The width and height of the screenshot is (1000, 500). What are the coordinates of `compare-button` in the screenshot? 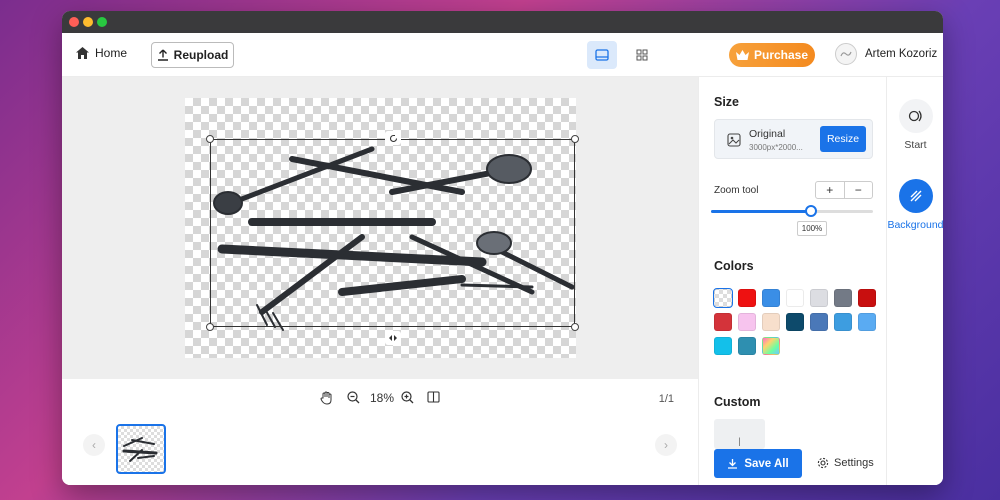 It's located at (433, 398).